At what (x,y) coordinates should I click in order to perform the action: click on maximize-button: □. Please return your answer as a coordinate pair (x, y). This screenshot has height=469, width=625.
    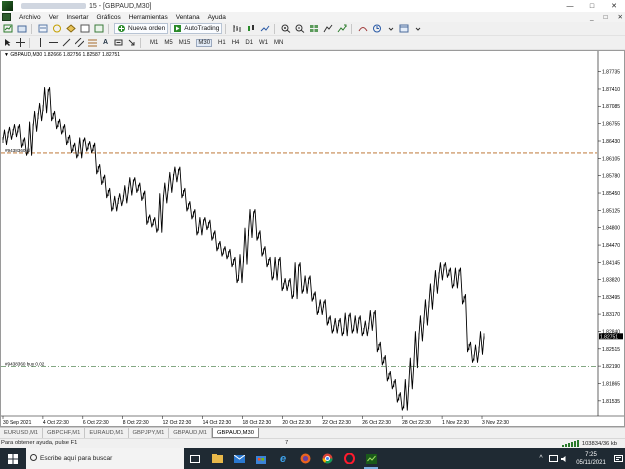
    Looking at the image, I should click on (592, 6).